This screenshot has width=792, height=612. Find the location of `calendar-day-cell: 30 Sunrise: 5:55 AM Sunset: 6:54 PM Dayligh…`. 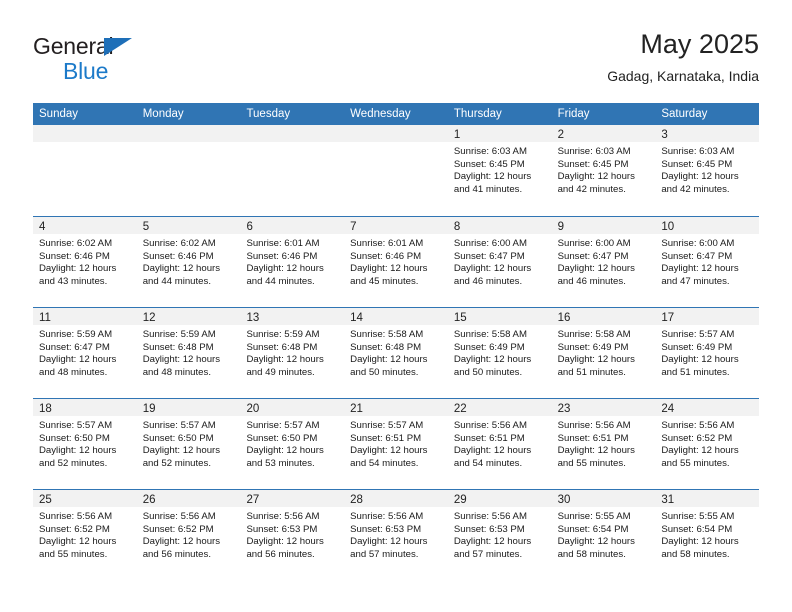

calendar-day-cell: 30 Sunrise: 5:55 AM Sunset: 6:54 PM Dayligh… is located at coordinates (603, 537).